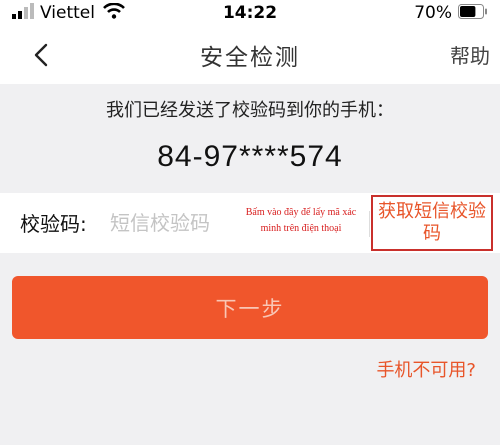 This screenshot has height=445, width=500. Describe the element at coordinates (426, 369) in the screenshot. I see `phone-unavailable-link: 手机不可用?` at that location.